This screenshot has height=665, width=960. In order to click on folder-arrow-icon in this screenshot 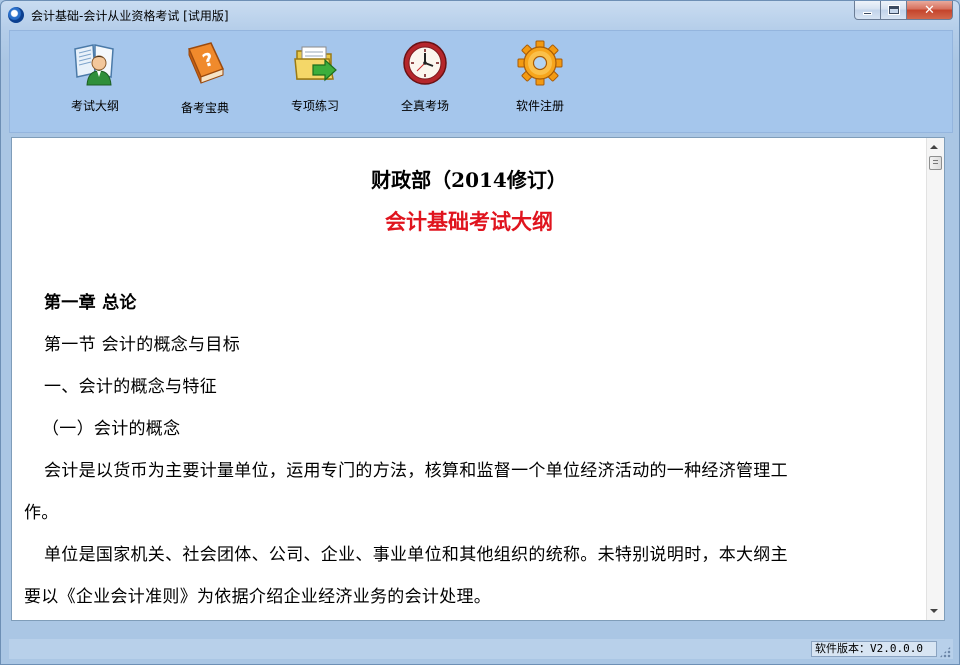, I will do `click(315, 63)`.